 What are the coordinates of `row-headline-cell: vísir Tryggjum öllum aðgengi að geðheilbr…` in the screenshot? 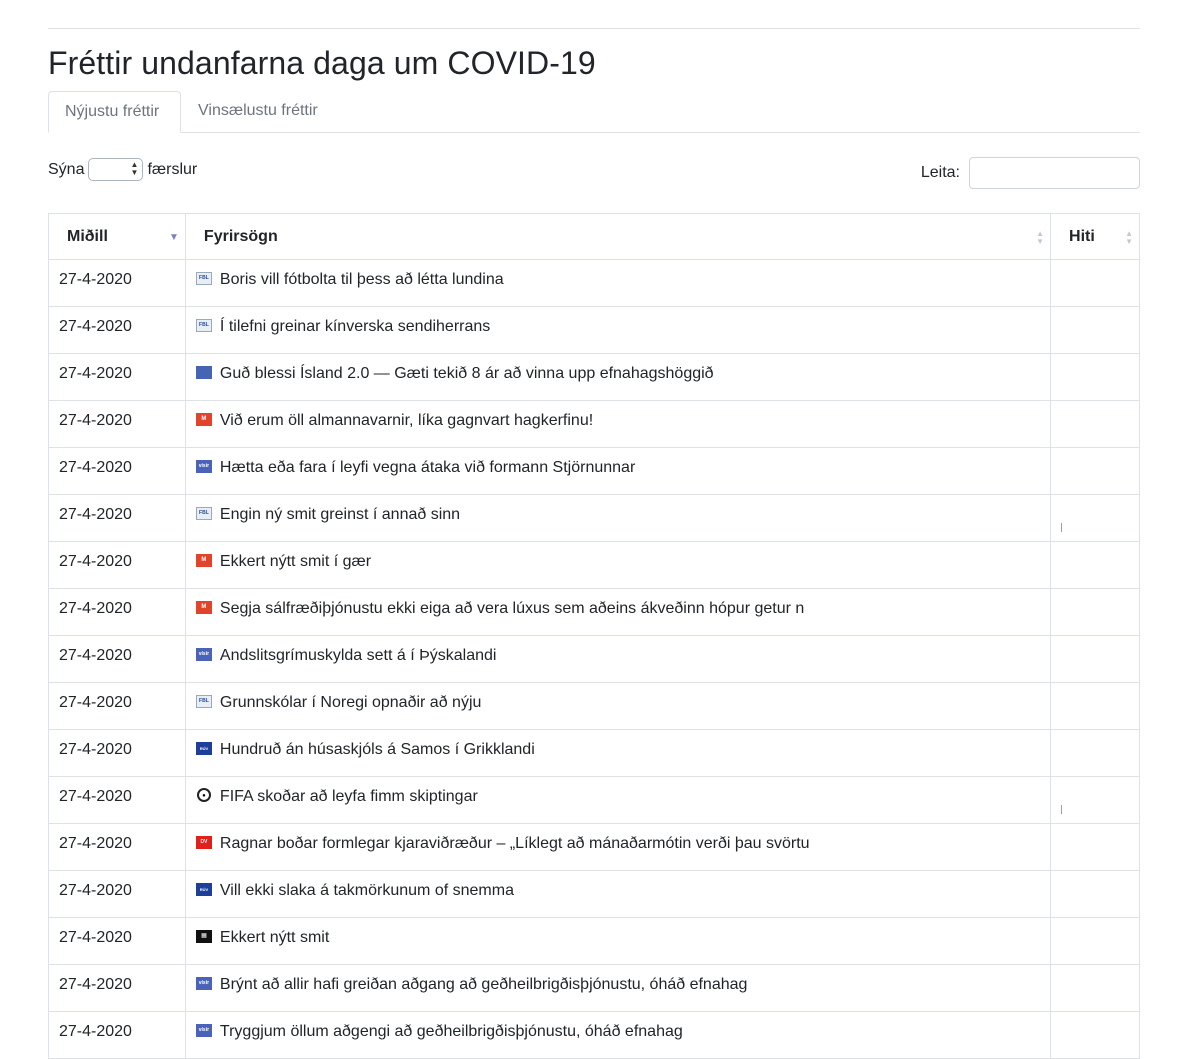 It's located at (618, 1035).